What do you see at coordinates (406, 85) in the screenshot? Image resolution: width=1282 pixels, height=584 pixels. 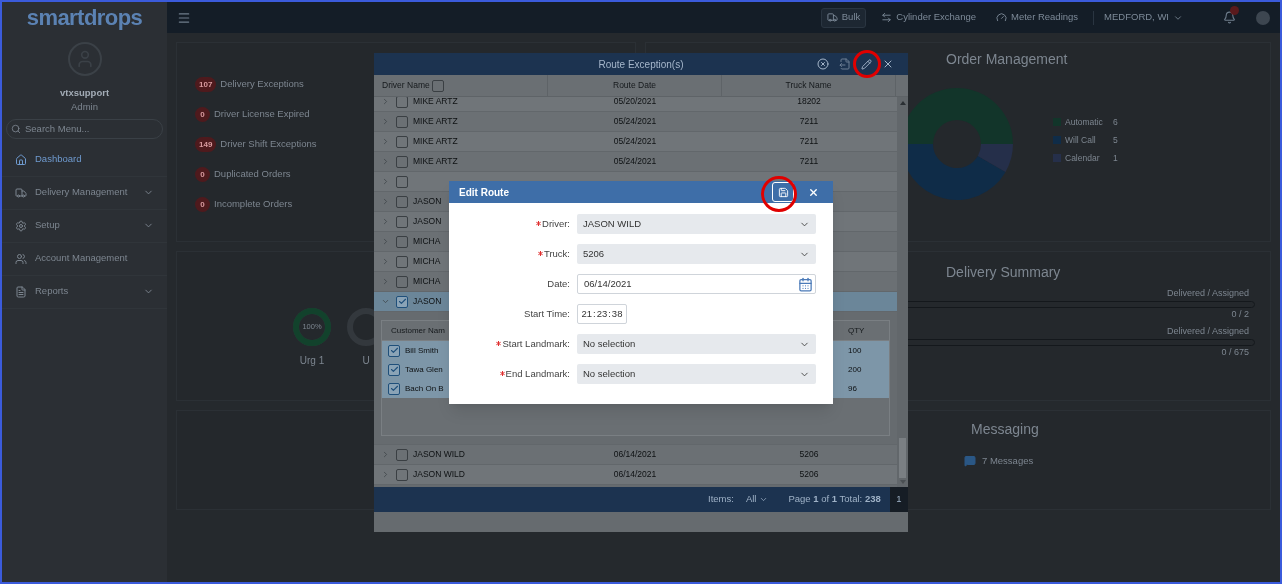 I see `column-header: Driver Name` at bounding box center [406, 85].